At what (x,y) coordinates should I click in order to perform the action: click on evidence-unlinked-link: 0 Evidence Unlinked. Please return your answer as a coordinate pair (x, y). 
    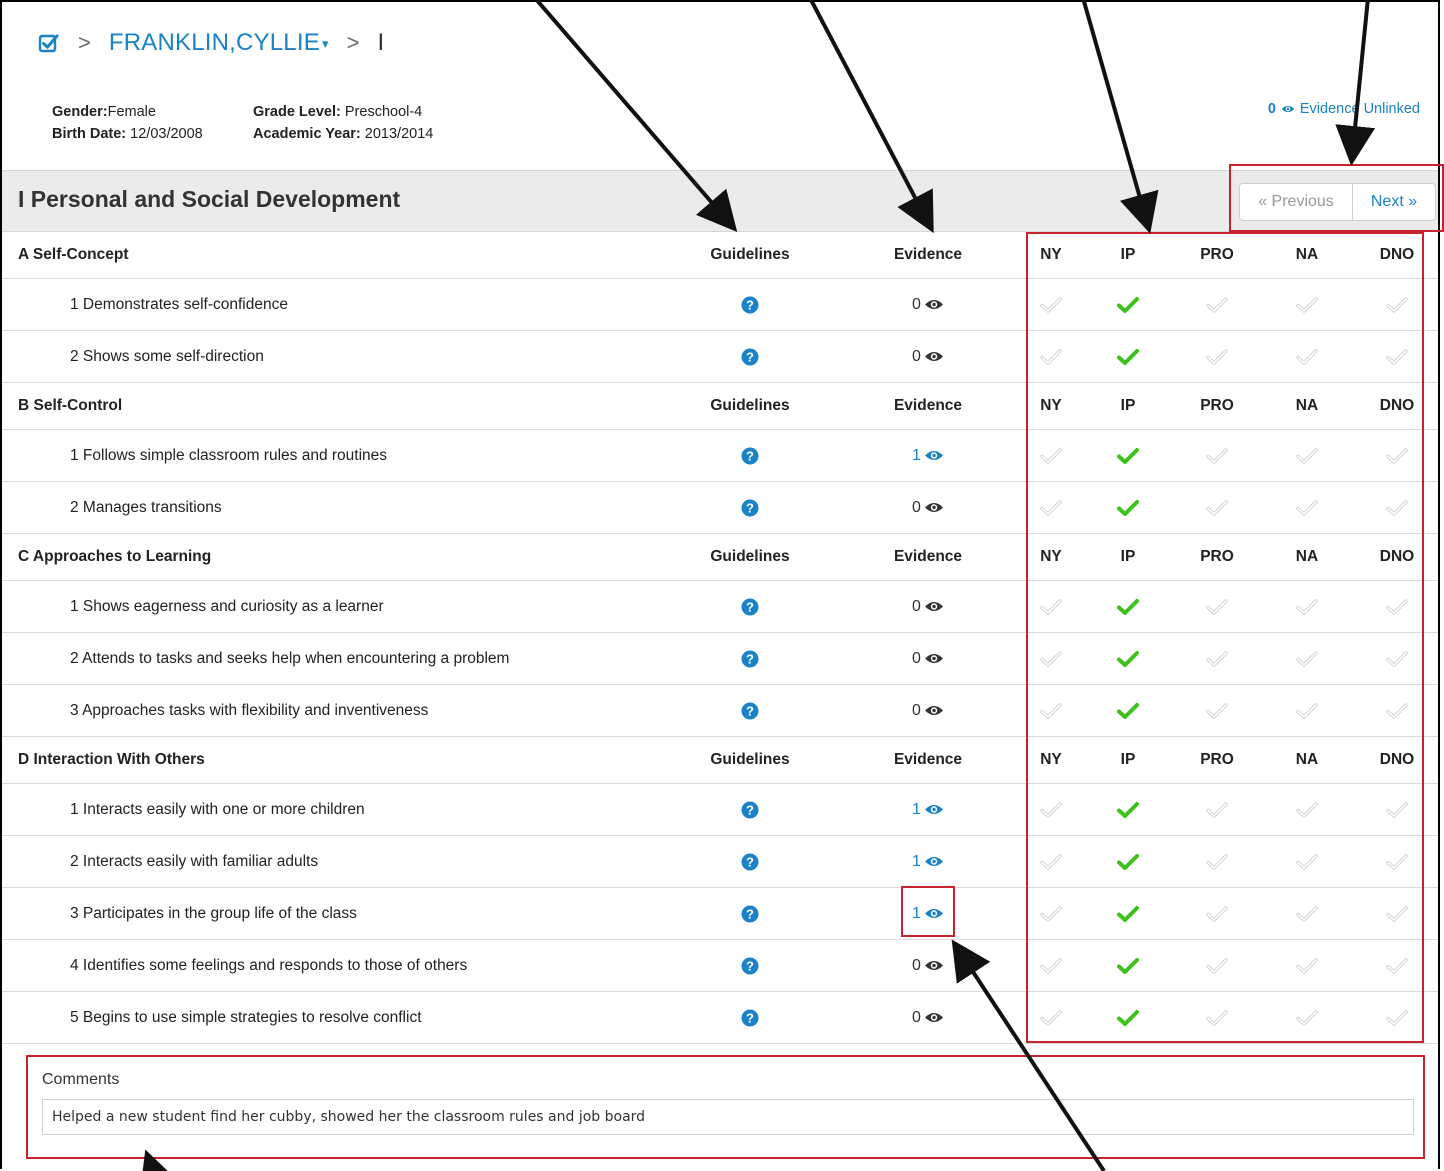
    Looking at the image, I should click on (1344, 109).